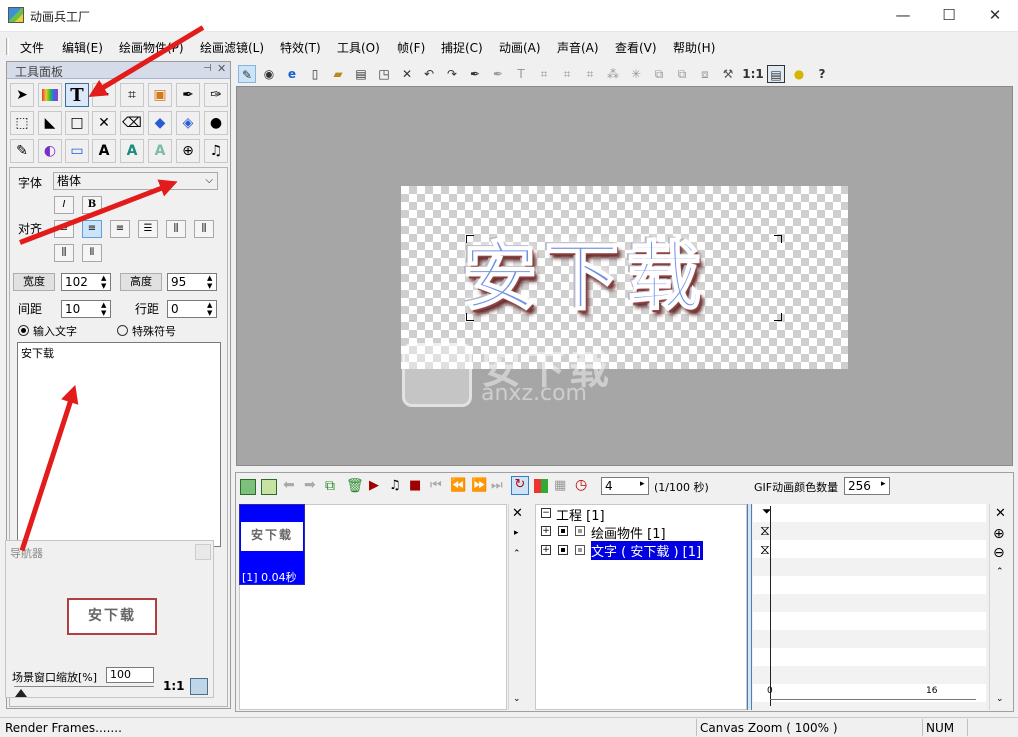 Image resolution: width=1018 pixels, height=737 pixels. What do you see at coordinates (141, 282) in the screenshot?
I see `height-button: 高度` at bounding box center [141, 282].